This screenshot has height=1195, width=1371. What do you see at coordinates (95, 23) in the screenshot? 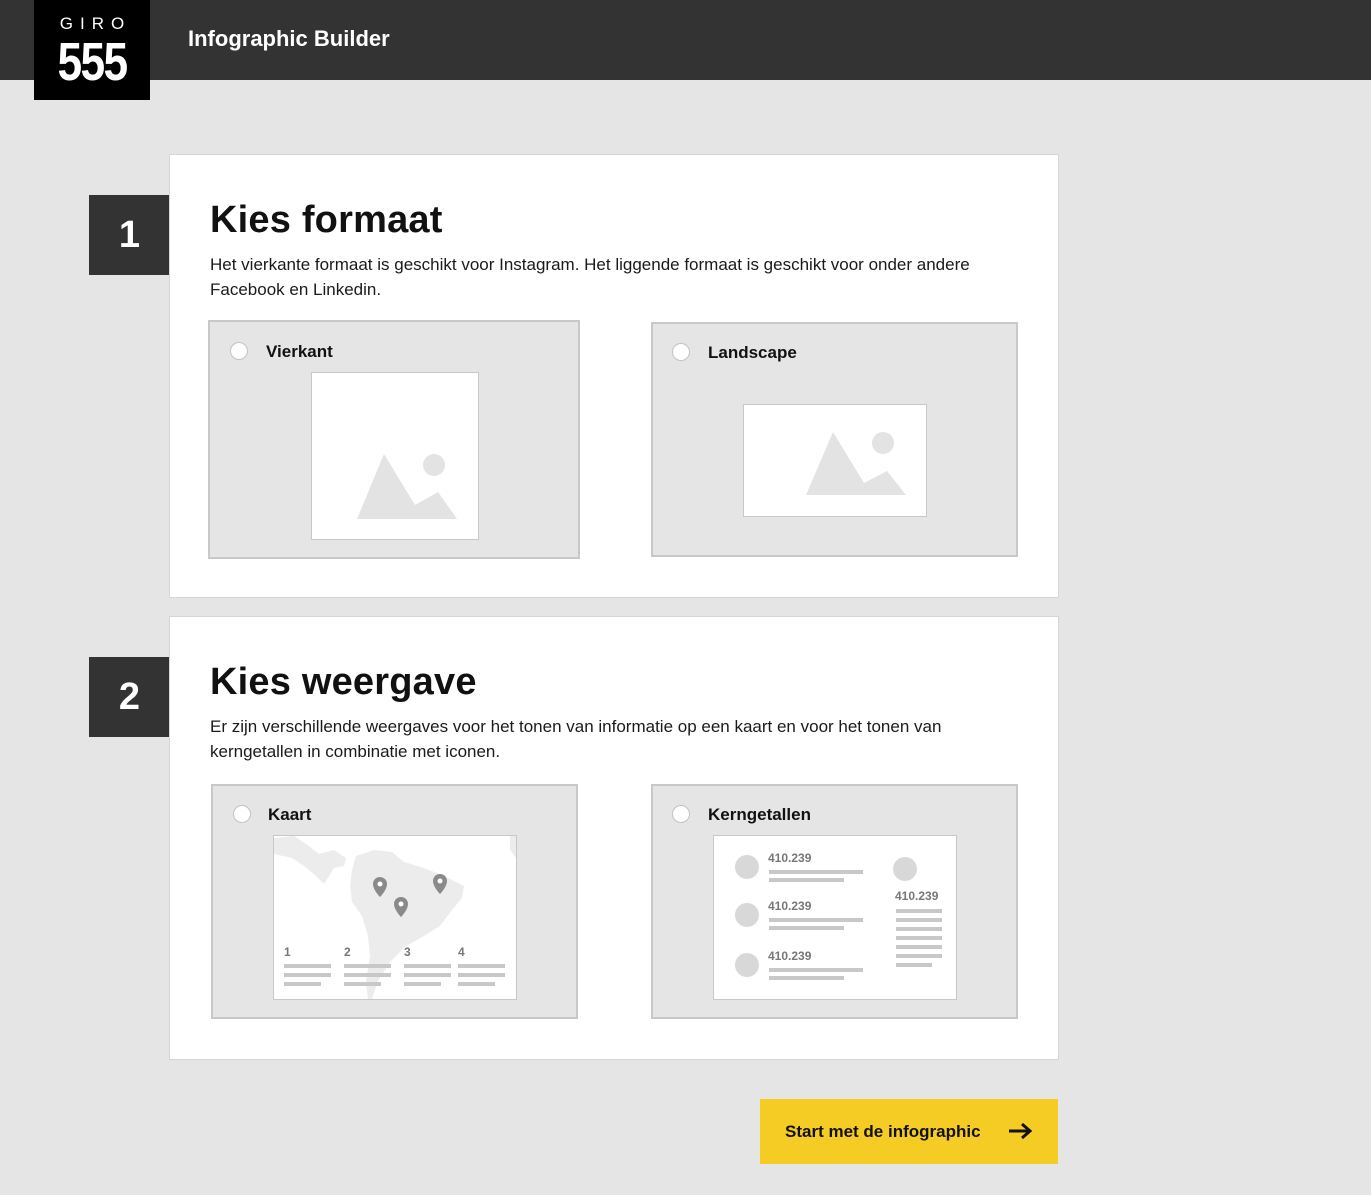
I see `logo-text-top: GIRO` at bounding box center [95, 23].